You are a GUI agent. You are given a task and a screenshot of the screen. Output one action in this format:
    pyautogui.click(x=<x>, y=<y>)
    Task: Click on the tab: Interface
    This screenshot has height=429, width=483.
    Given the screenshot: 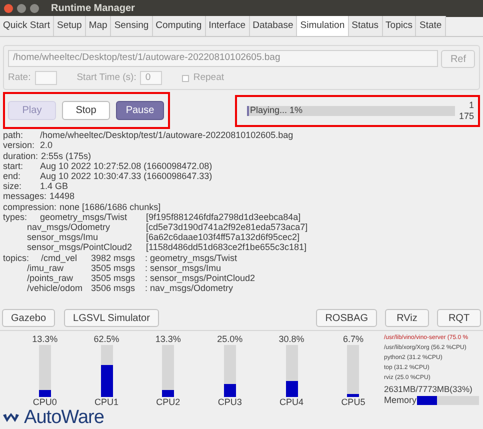 What is the action you would take?
    pyautogui.click(x=228, y=26)
    